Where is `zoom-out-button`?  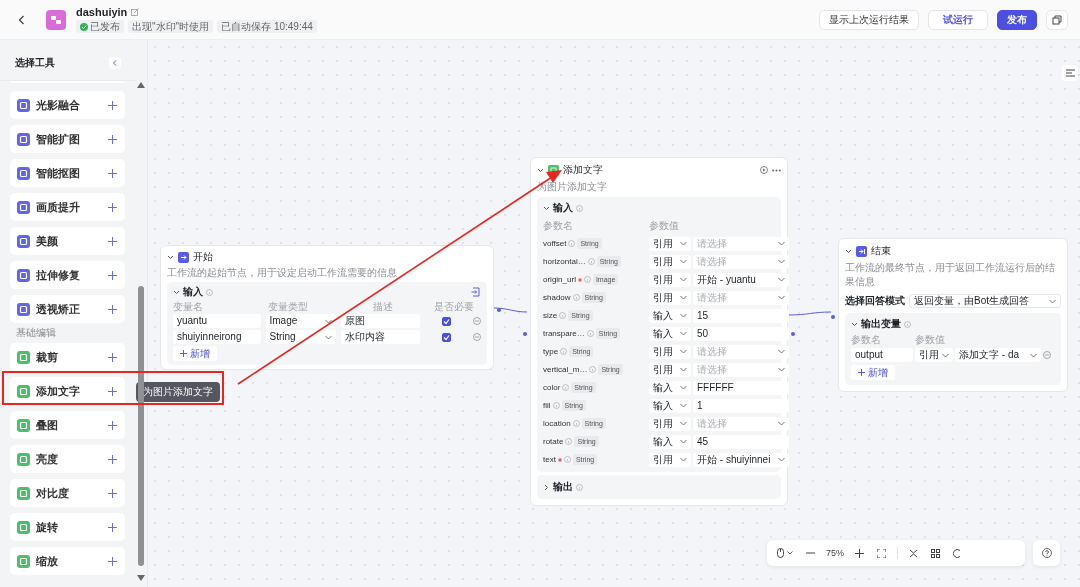
zoom-out-button is located at coordinates (810, 553).